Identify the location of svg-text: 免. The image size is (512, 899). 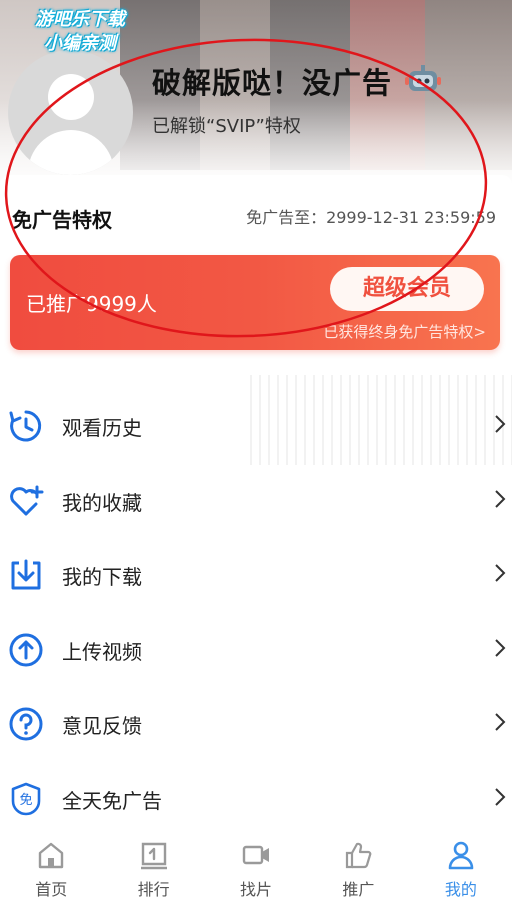
(25, 800).